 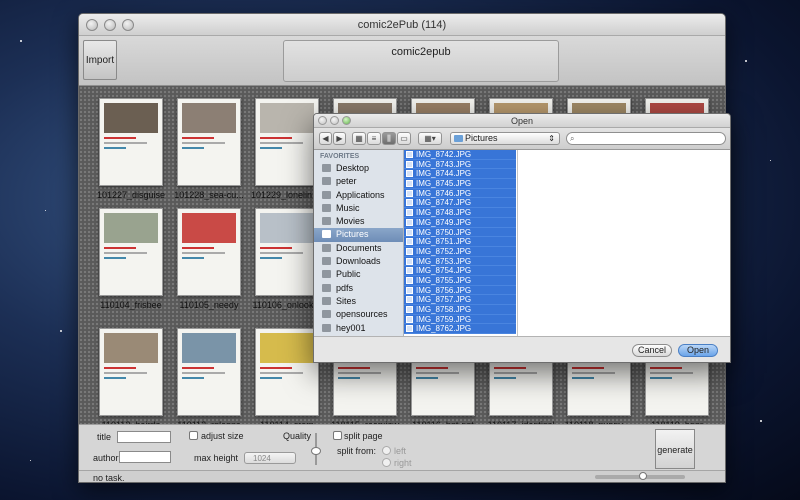 What do you see at coordinates (358, 328) in the screenshot?
I see `sidebar-item-hey001: hey001` at bounding box center [358, 328].